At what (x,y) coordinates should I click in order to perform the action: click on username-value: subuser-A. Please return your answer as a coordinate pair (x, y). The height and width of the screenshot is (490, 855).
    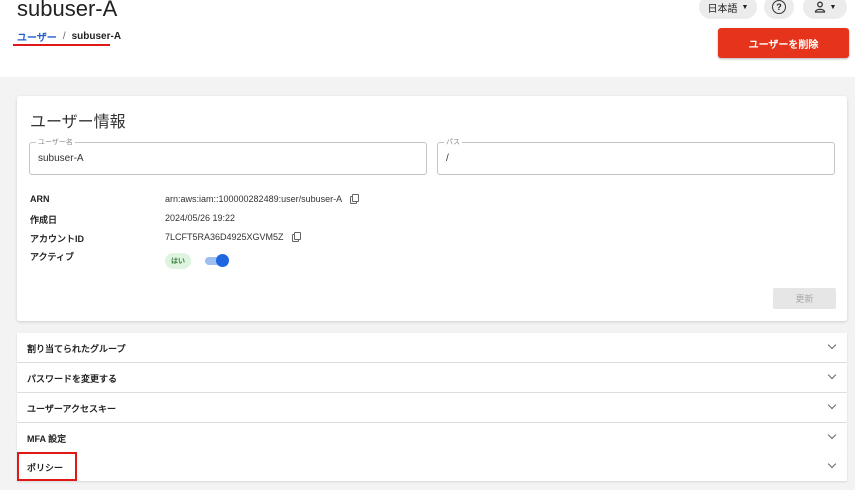
    Looking at the image, I should click on (61, 158).